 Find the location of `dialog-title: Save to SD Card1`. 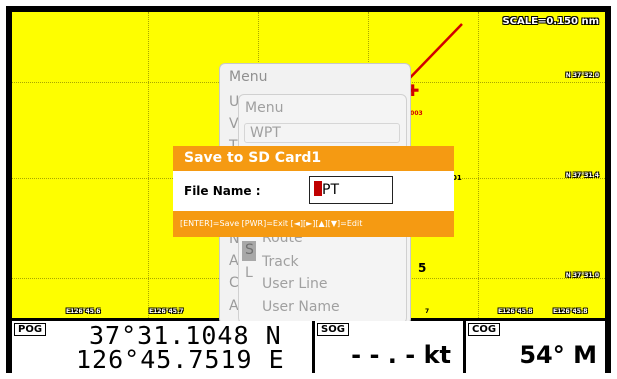

dialog-title: Save to SD Card1 is located at coordinates (253, 158).